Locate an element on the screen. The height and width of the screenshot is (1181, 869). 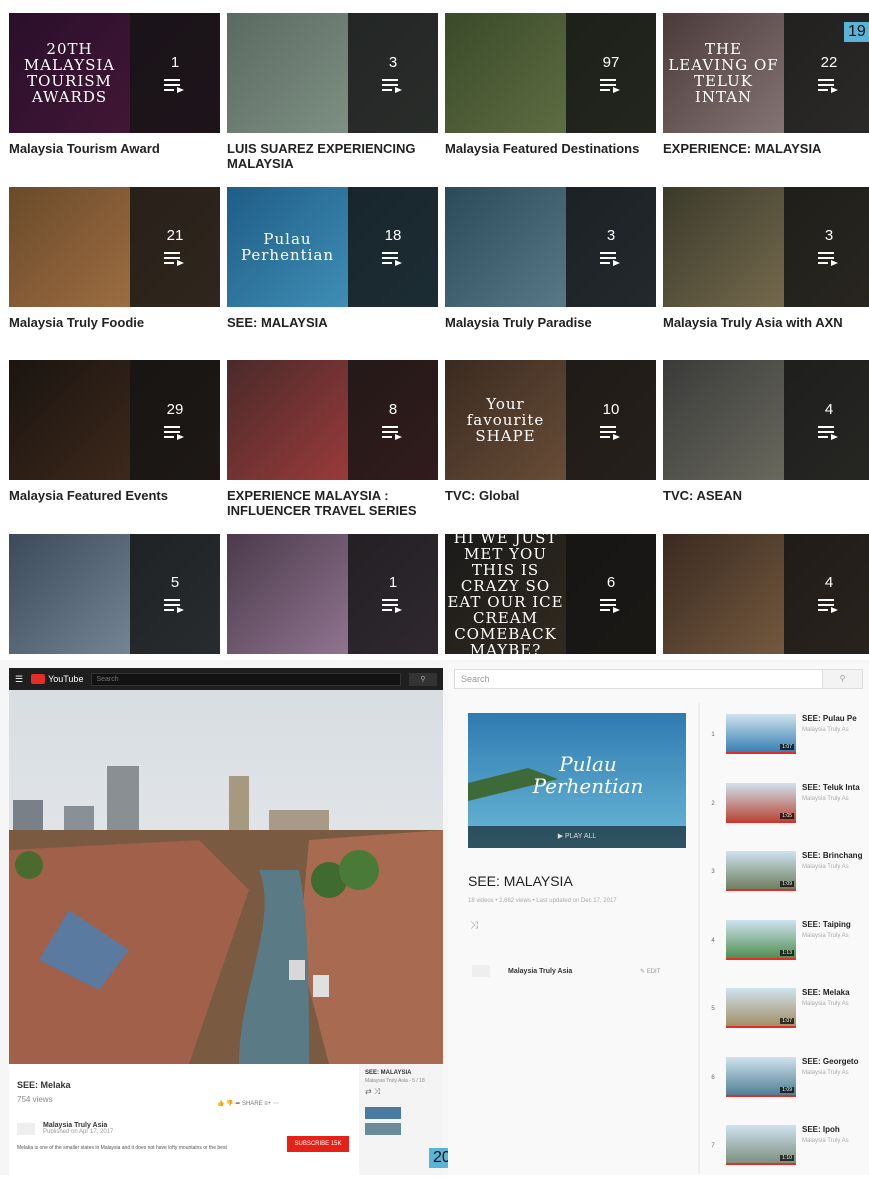
side-playlist-title: SEE: MALAYSIA is located at coordinates (401, 1073).